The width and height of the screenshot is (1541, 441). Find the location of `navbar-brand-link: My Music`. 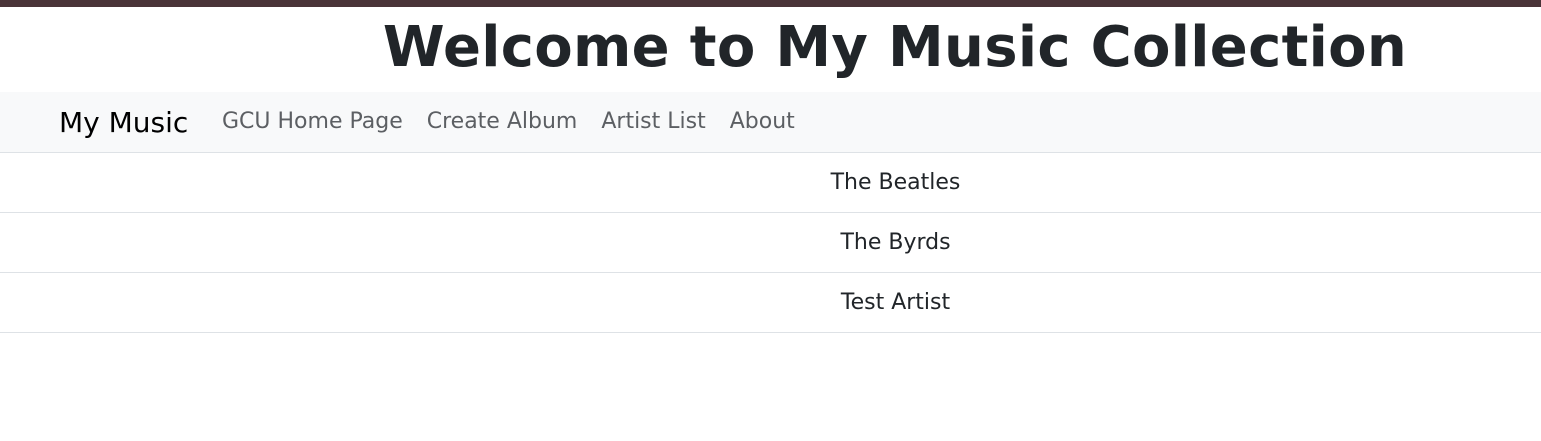

navbar-brand-link: My Music is located at coordinates (123, 122).